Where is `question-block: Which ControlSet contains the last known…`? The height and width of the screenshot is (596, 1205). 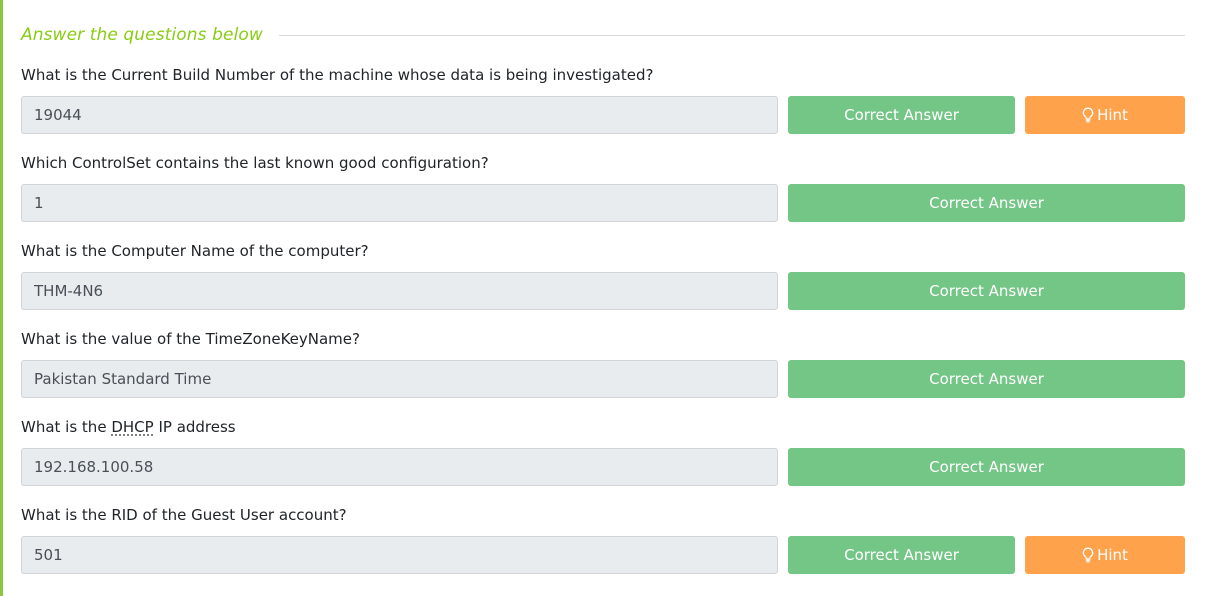 question-block: Which ControlSet contains the last known… is located at coordinates (603, 187).